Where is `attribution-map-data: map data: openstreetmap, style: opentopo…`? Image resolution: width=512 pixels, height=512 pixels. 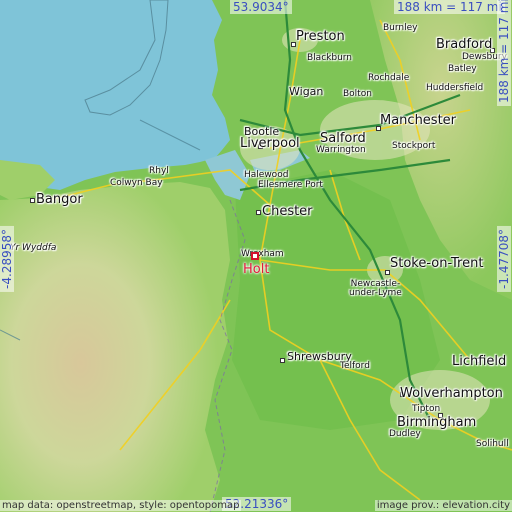
attribution-map-data: map data: openstreetmap, style: opentopo… is located at coordinates (121, 505).